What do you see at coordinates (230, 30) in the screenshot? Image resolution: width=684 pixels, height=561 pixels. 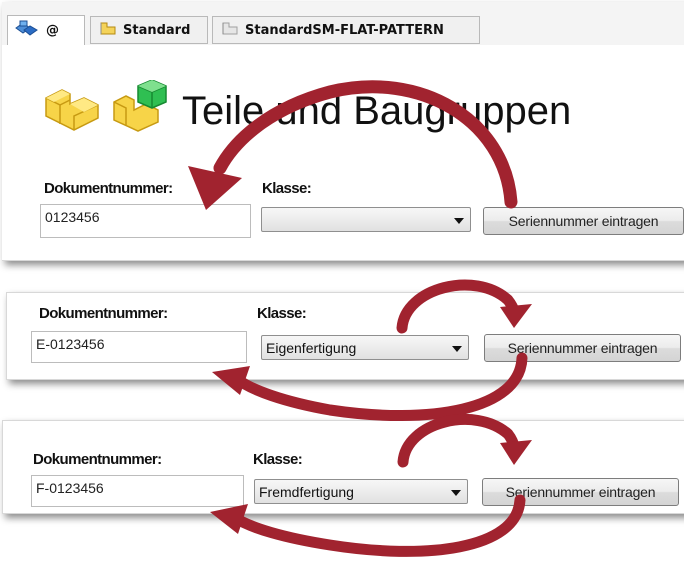 I see `flat-pattern-icon` at bounding box center [230, 30].